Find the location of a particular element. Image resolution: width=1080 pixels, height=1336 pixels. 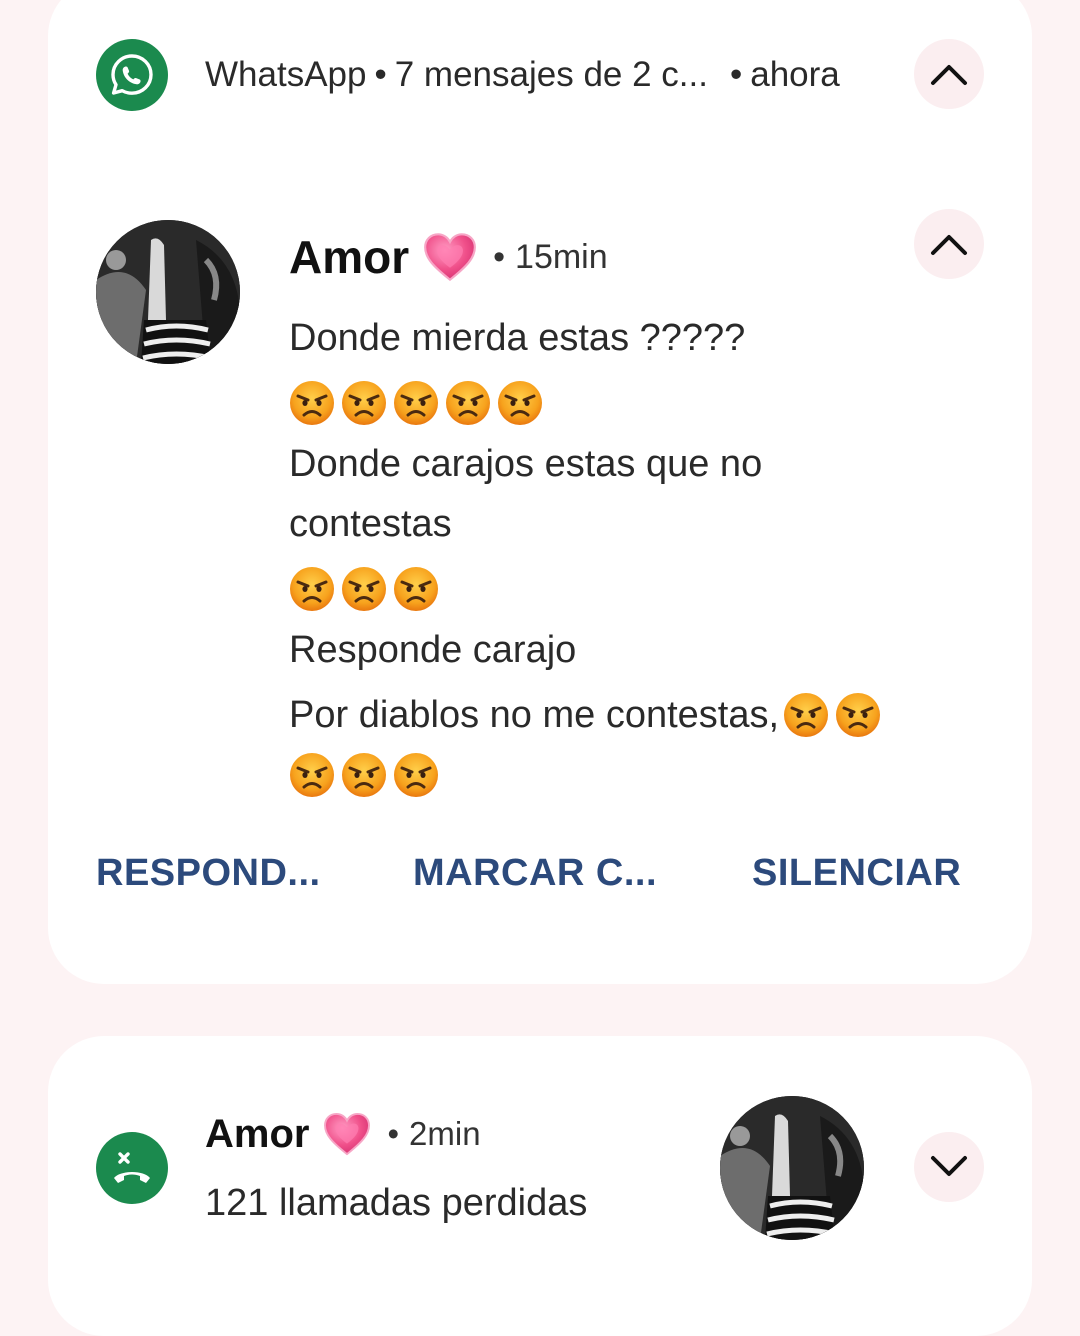

message-text: Por diablos no me contestas, is located at coordinates (534, 714).